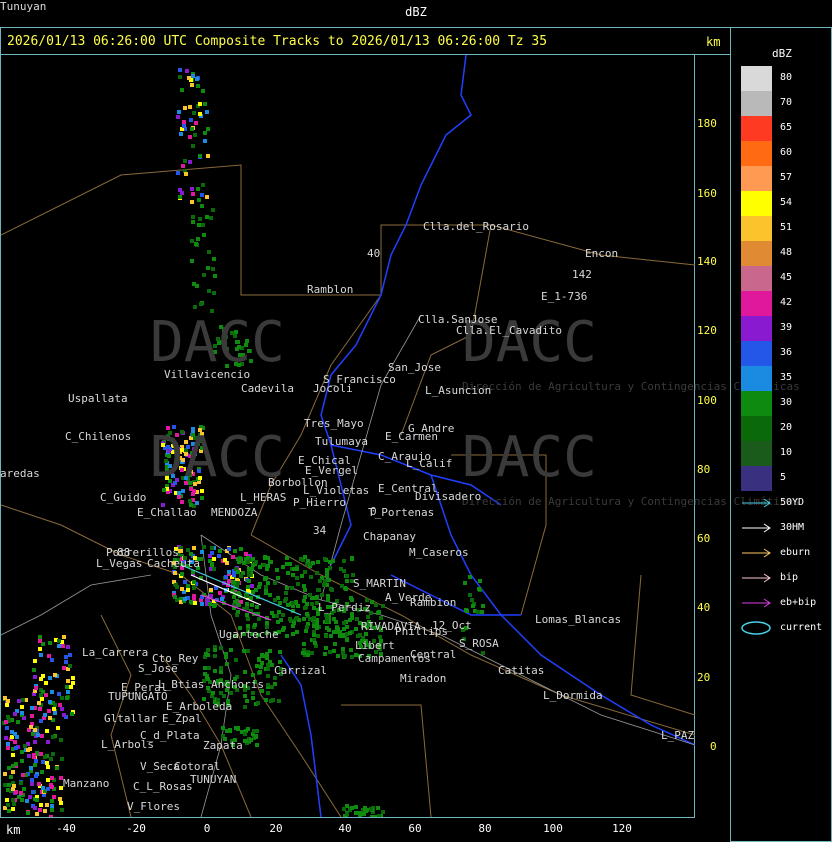  What do you see at coordinates (798, 602) in the screenshot?
I see `track-label: eb+bip` at bounding box center [798, 602].